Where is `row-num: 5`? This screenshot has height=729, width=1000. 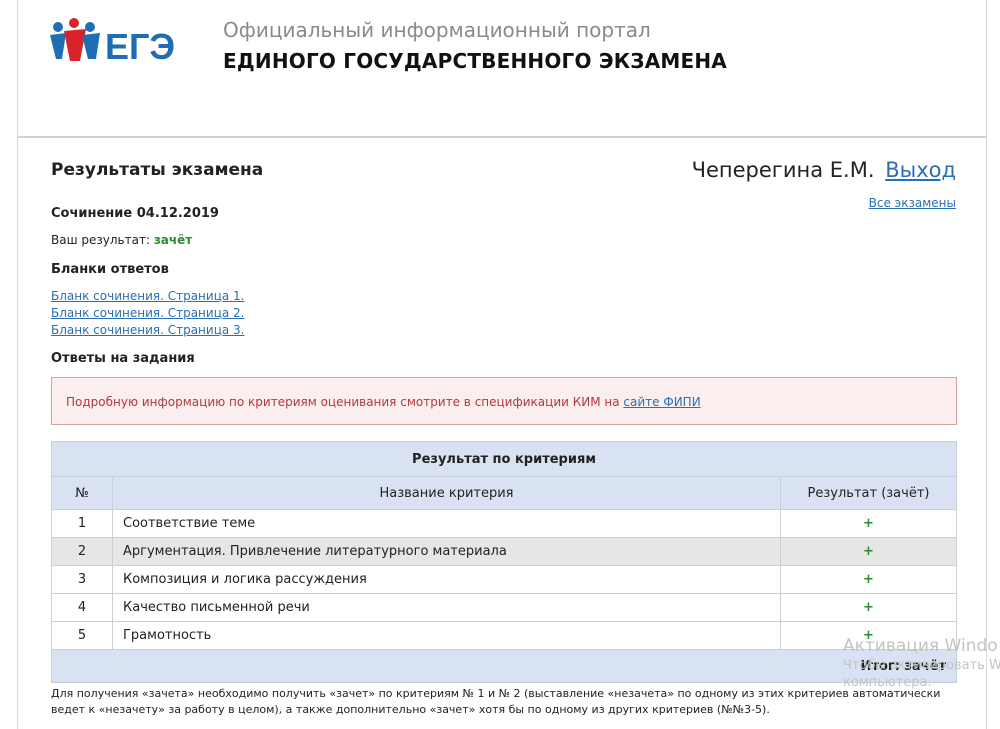
row-num: 5 is located at coordinates (82, 635).